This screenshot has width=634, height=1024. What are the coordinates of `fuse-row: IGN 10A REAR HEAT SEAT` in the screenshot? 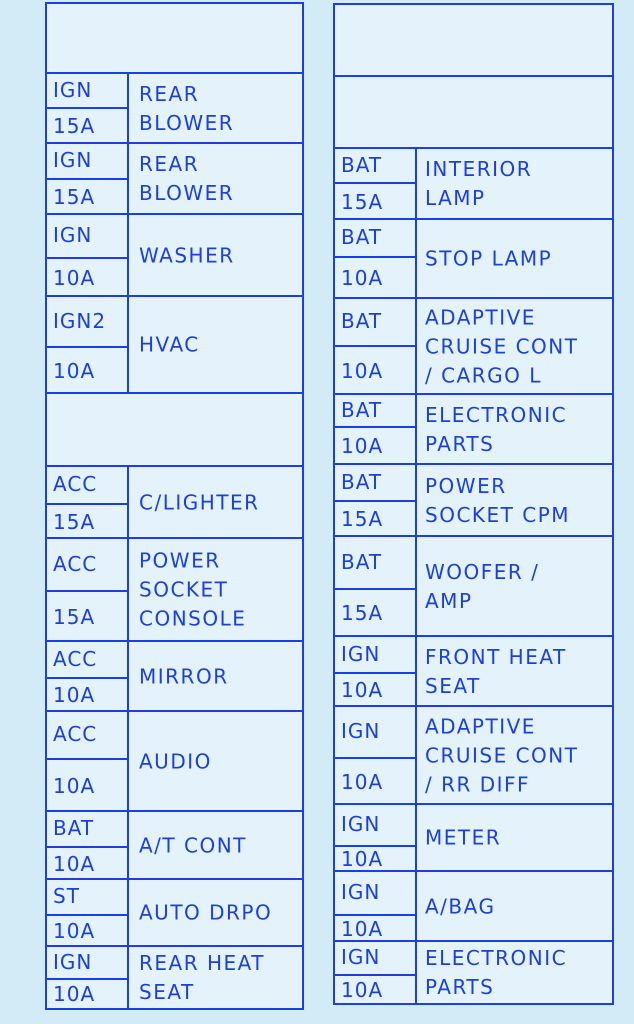 It's located at (174, 977).